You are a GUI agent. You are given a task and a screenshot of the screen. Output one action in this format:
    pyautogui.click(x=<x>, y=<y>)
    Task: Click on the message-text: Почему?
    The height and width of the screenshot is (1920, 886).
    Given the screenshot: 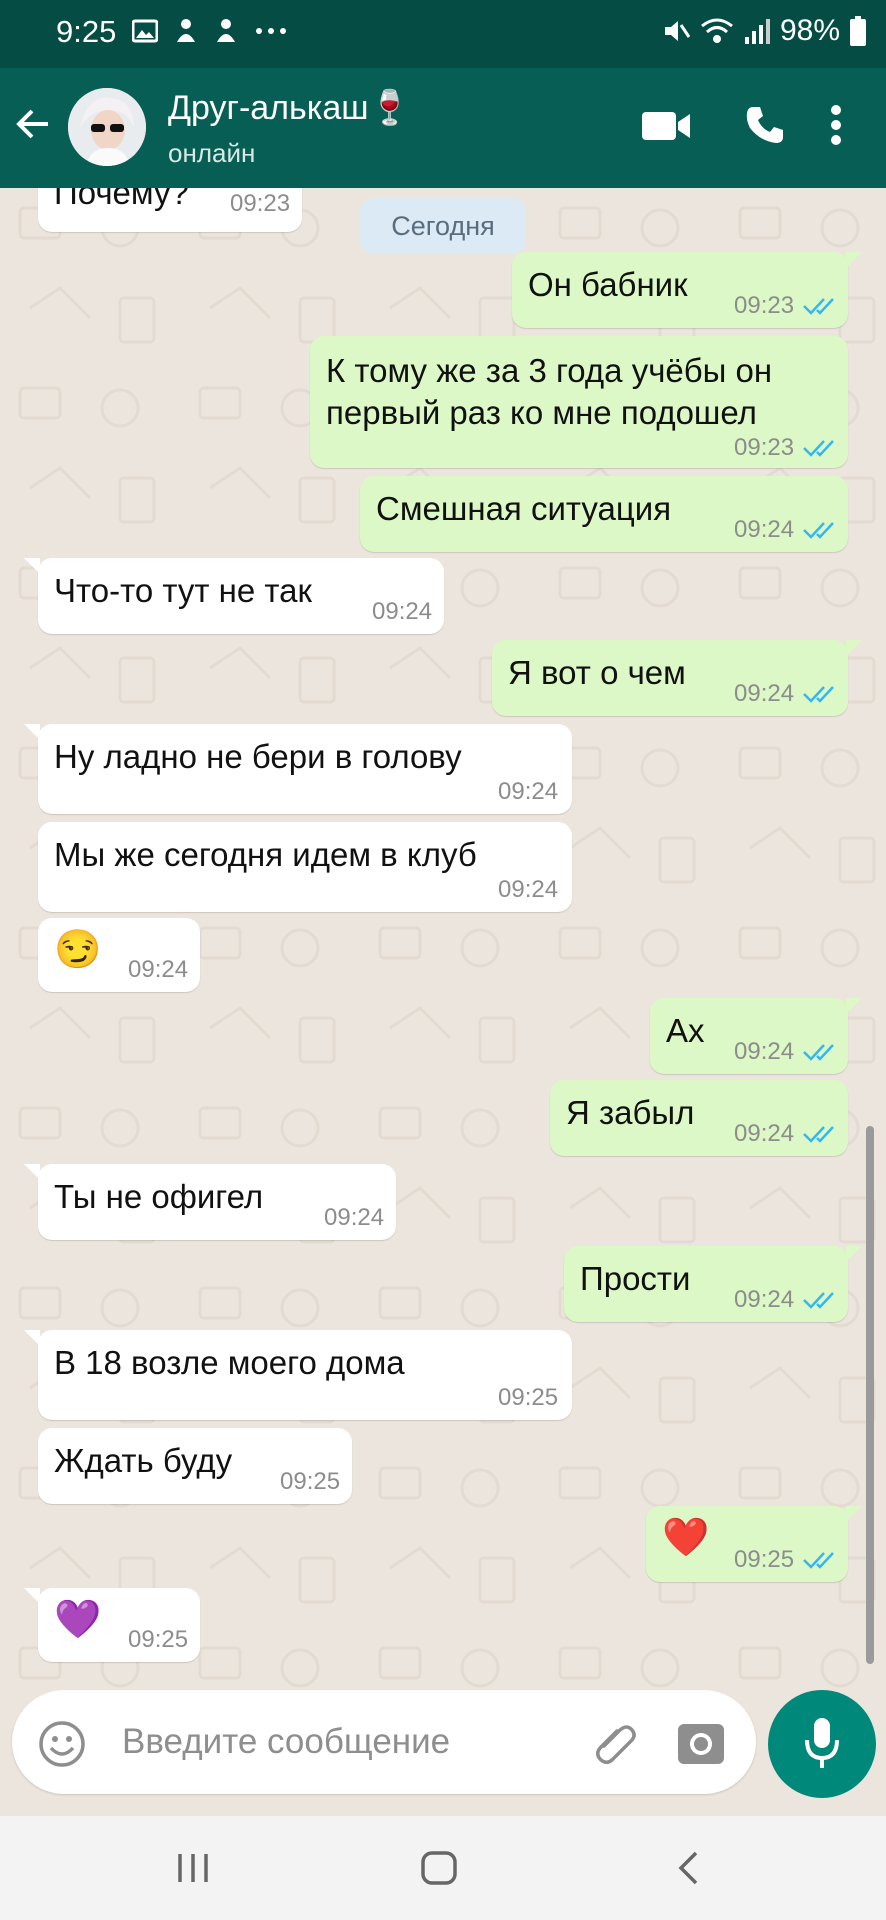 What is the action you would take?
    pyautogui.click(x=121, y=199)
    